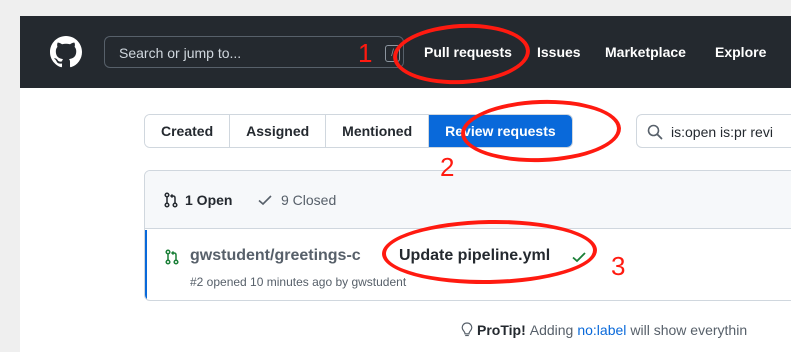 This screenshot has width=791, height=352. I want to click on pr-meta: #2 opened 10 minutes ago by gwstudent, so click(298, 282).